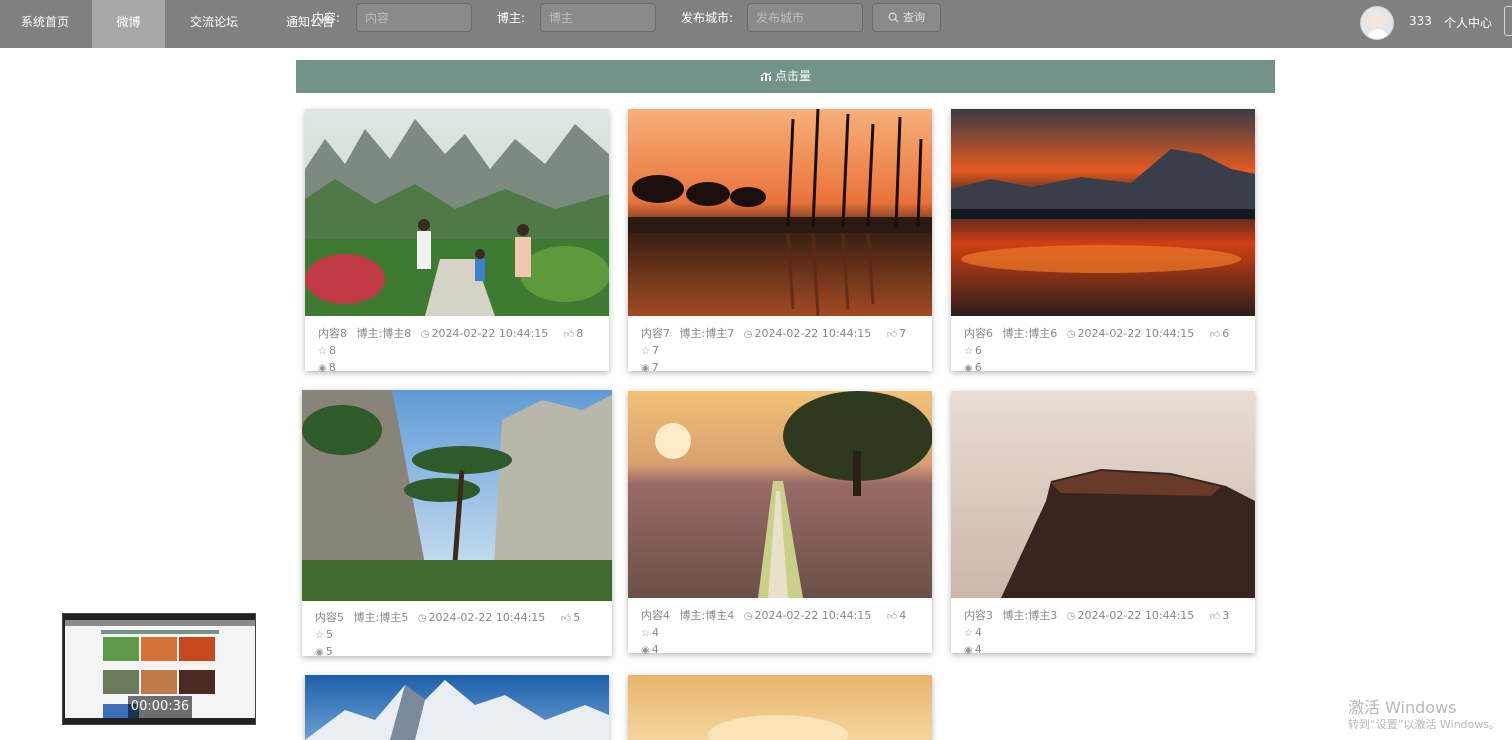 Image resolution: width=1512 pixels, height=740 pixels. What do you see at coordinates (903, 615) in the screenshot?
I see `post-likes: 4` at bounding box center [903, 615].